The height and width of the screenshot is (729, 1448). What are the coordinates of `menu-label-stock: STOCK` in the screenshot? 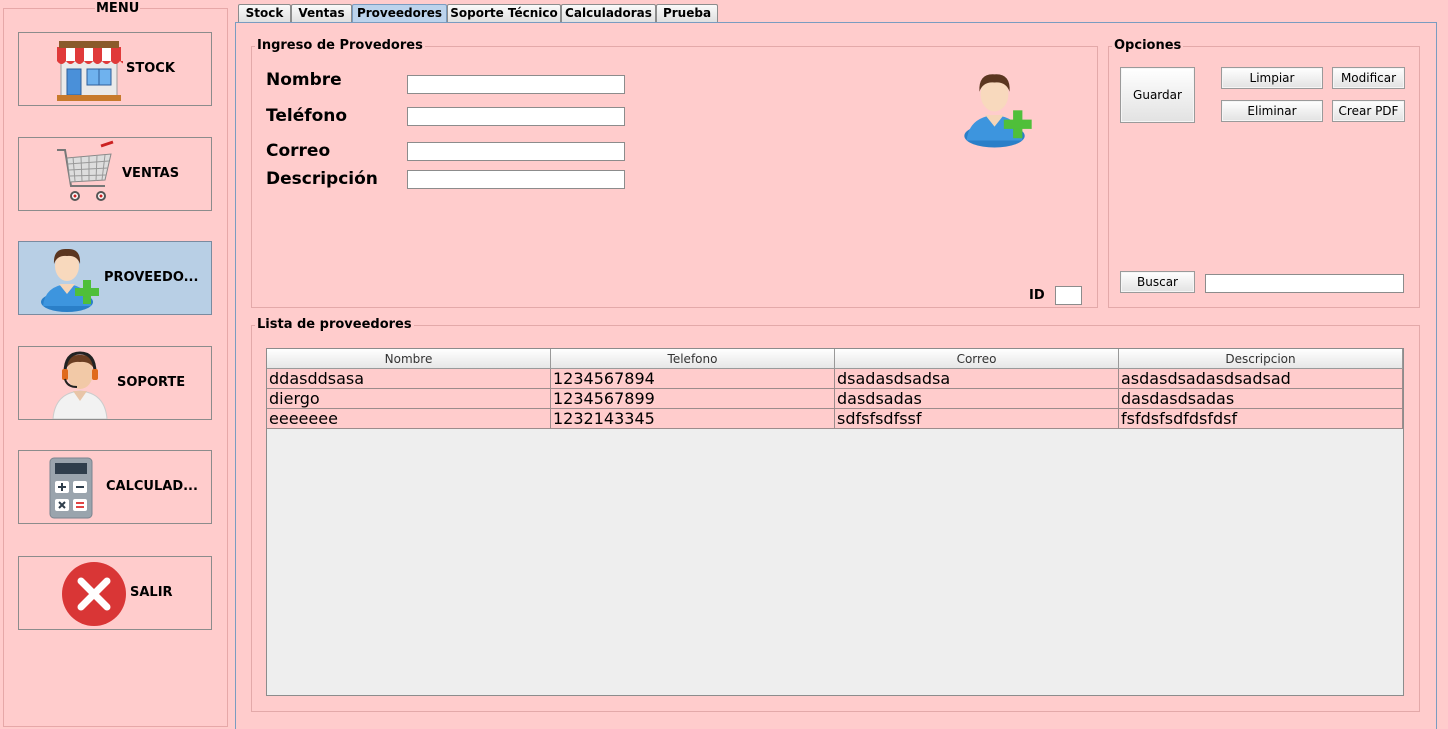 It's located at (150, 68).